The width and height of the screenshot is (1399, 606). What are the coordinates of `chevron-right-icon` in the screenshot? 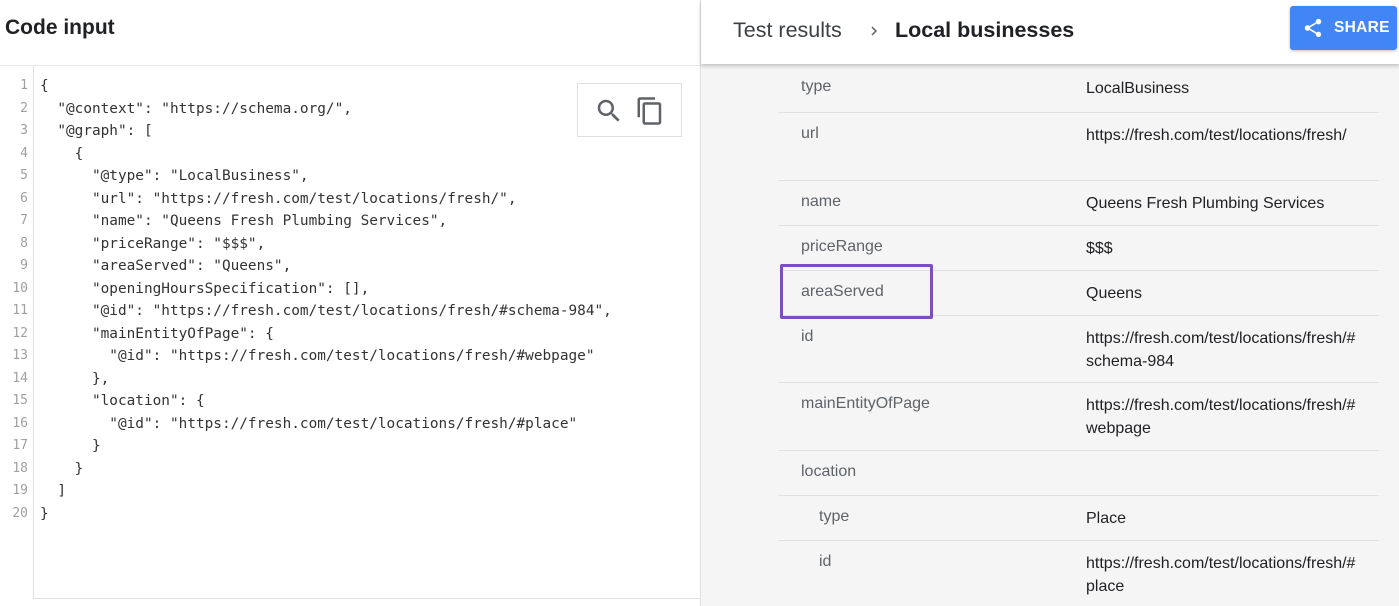 It's located at (874, 31).